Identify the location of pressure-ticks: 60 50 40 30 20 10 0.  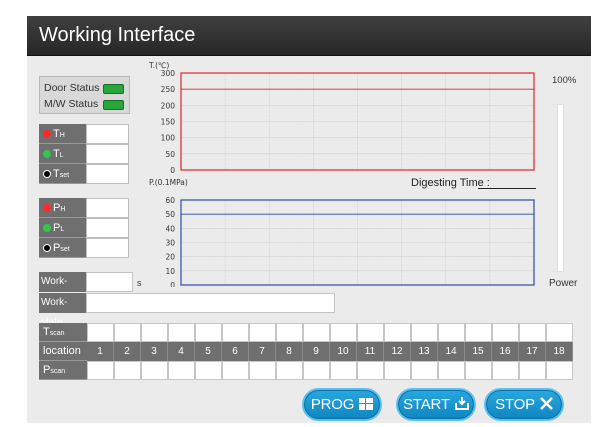
(170, 241).